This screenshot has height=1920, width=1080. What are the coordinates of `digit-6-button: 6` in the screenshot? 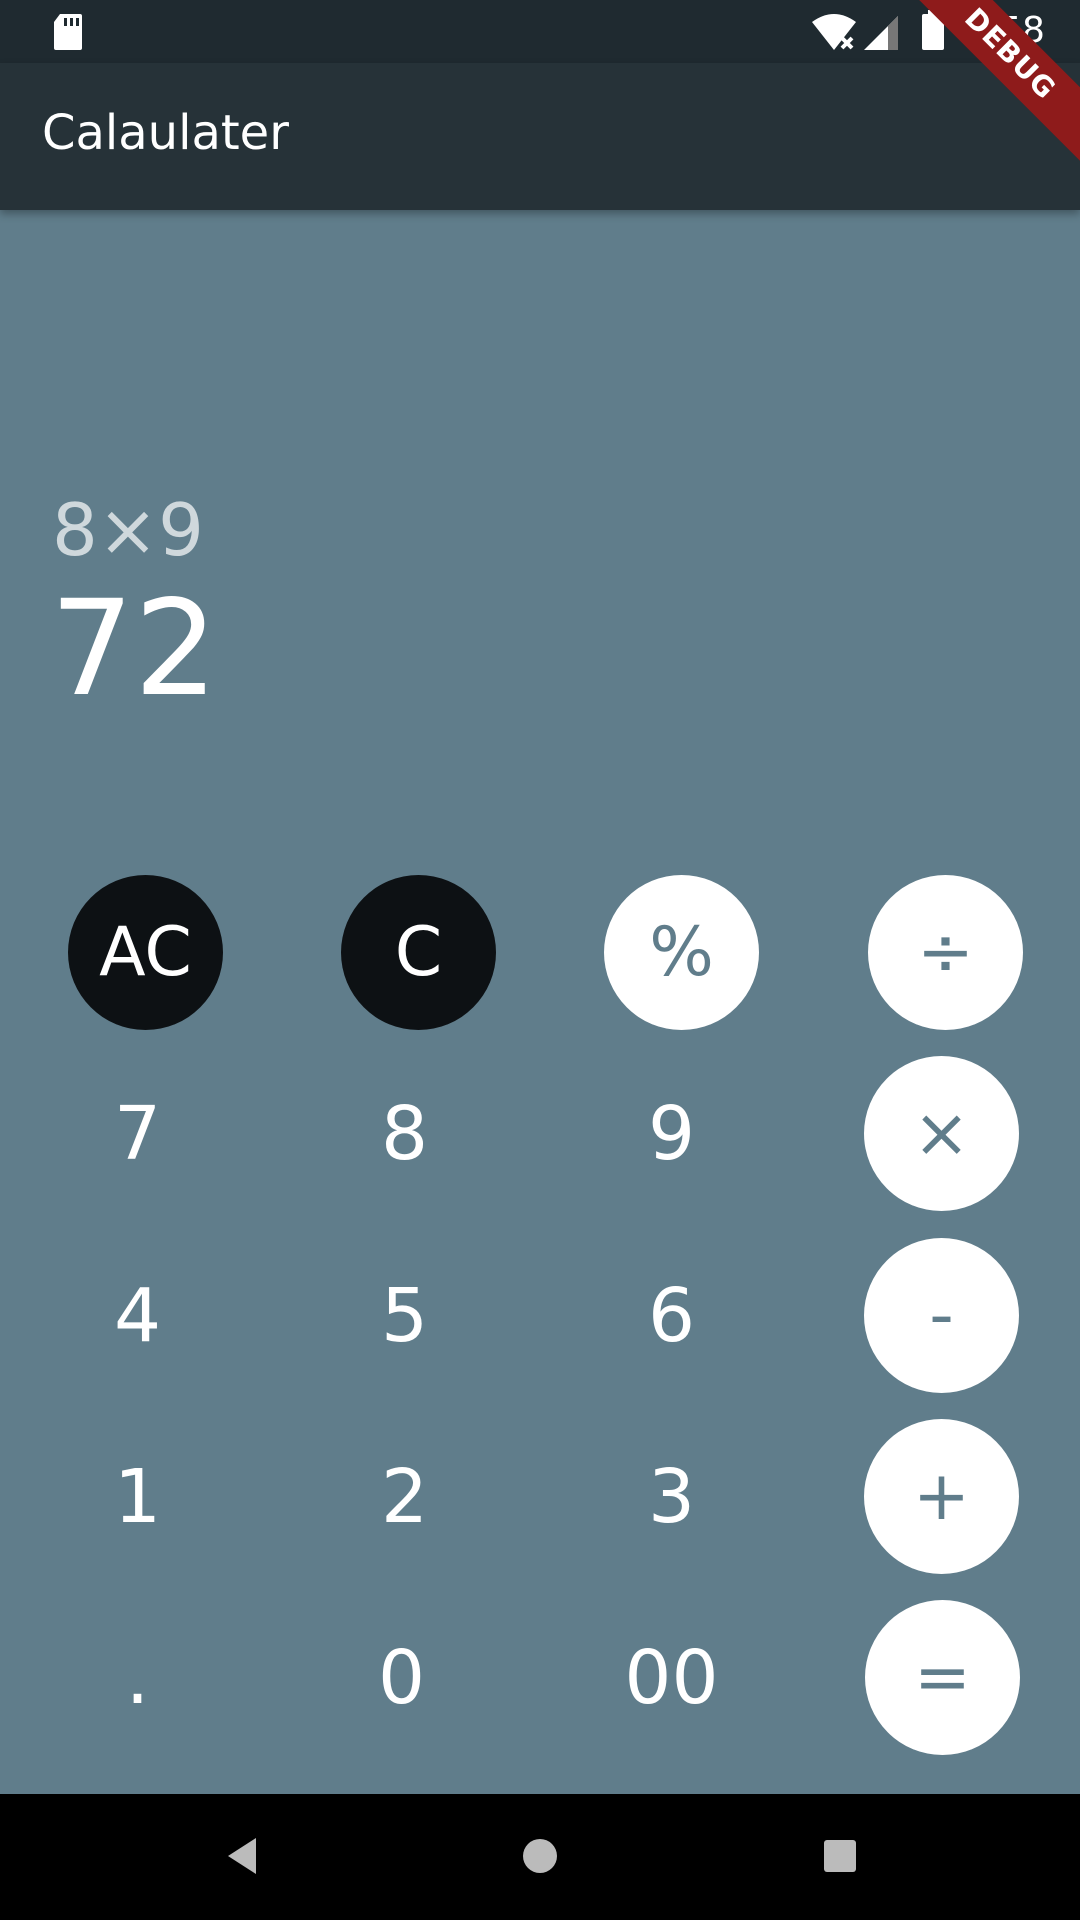 It's located at (671, 1315).